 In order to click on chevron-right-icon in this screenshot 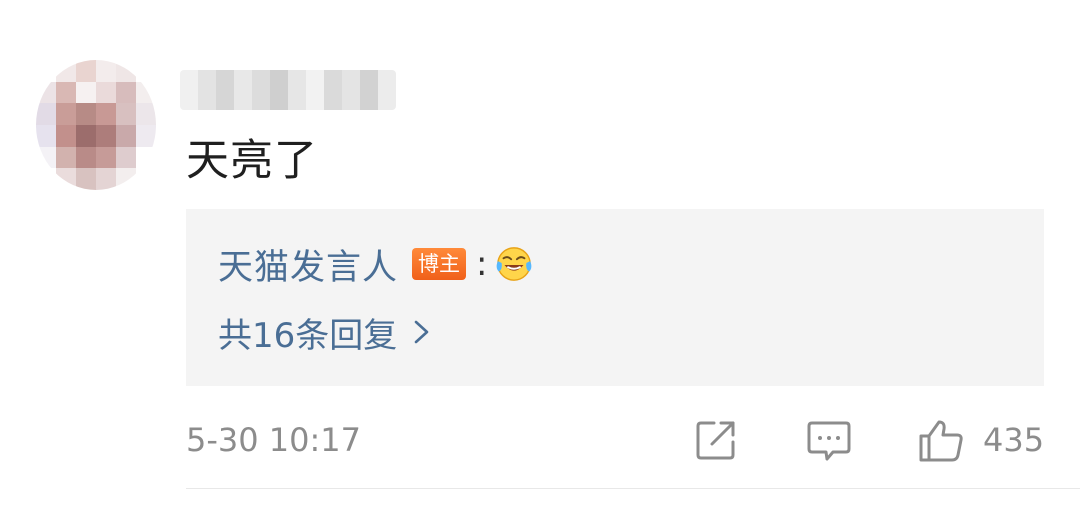, I will do `click(421, 332)`.